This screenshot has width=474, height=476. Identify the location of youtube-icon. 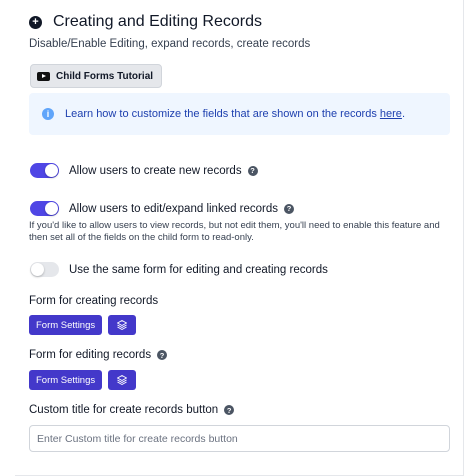
(43, 76).